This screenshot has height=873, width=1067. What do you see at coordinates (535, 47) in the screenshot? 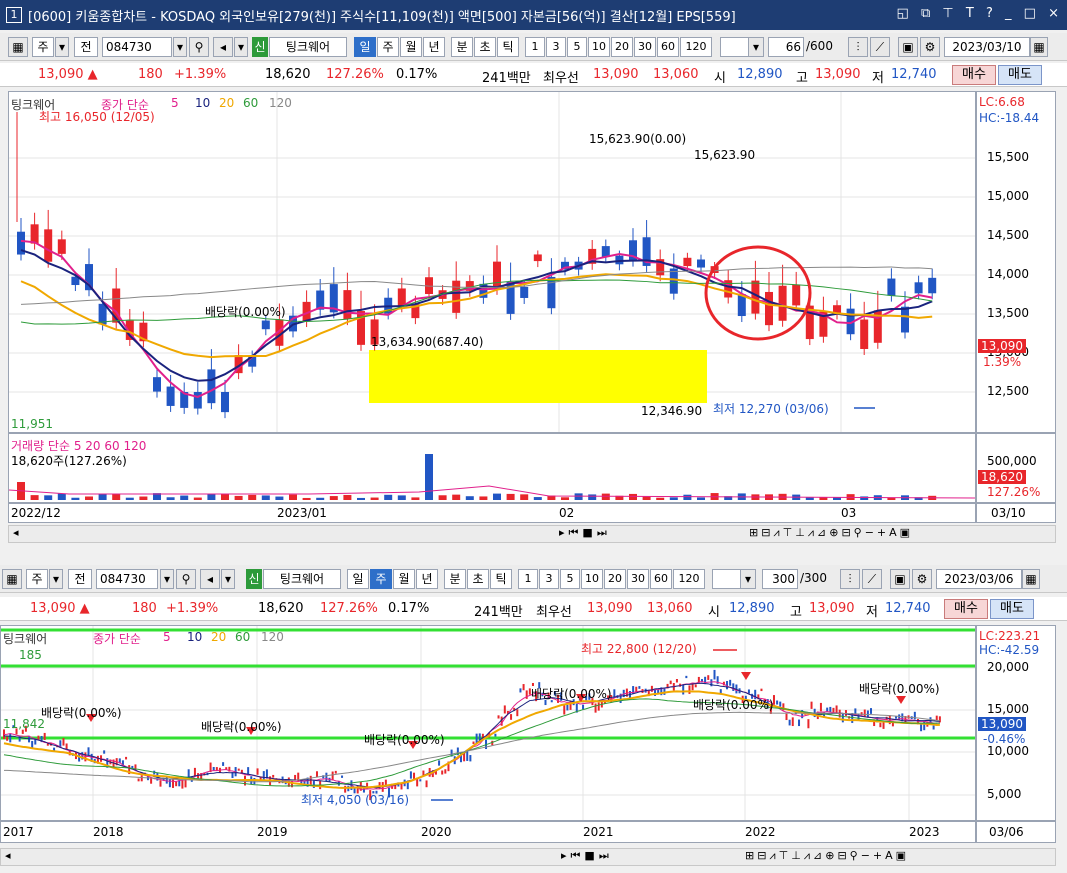
I see `panel1-interval: 1` at bounding box center [535, 47].